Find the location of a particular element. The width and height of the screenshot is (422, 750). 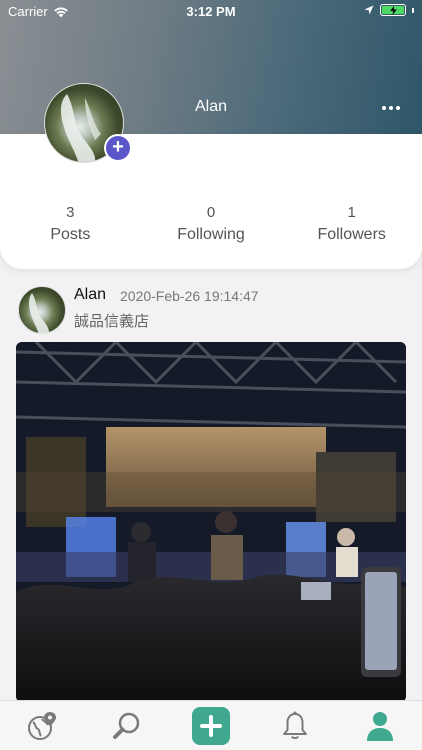

status-time: 3:12 PM is located at coordinates (211, 11).